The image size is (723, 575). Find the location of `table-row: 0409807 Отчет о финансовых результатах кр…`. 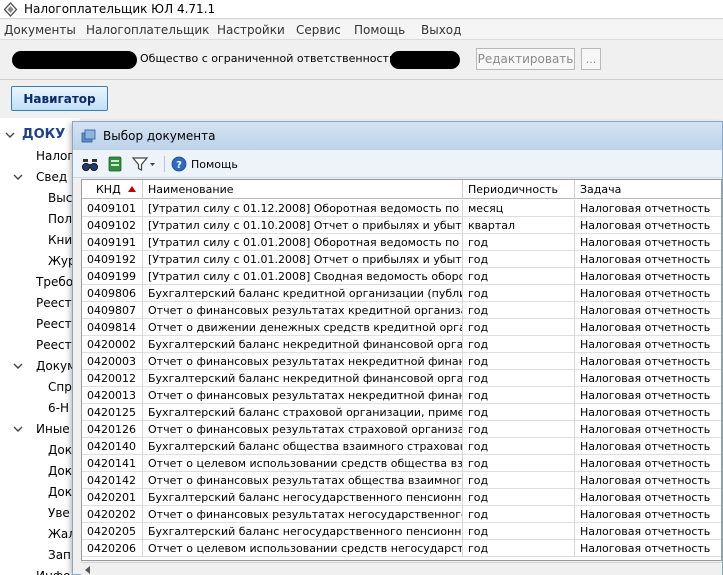

table-row: 0409807 Отчет о финансовых результатах кр… is located at coordinates (401, 310).